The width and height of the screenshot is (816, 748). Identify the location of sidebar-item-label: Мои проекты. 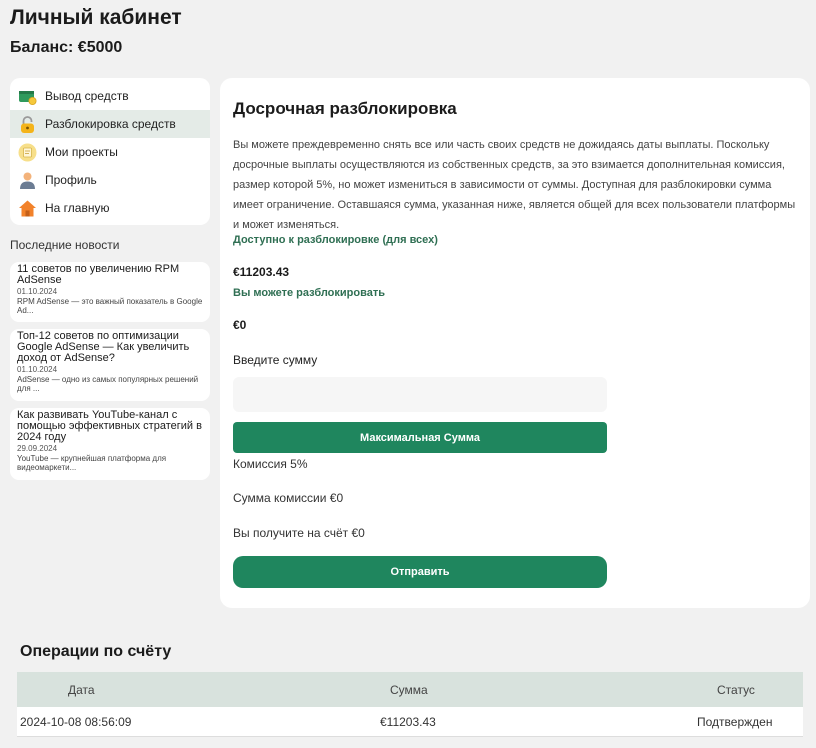
(81, 152).